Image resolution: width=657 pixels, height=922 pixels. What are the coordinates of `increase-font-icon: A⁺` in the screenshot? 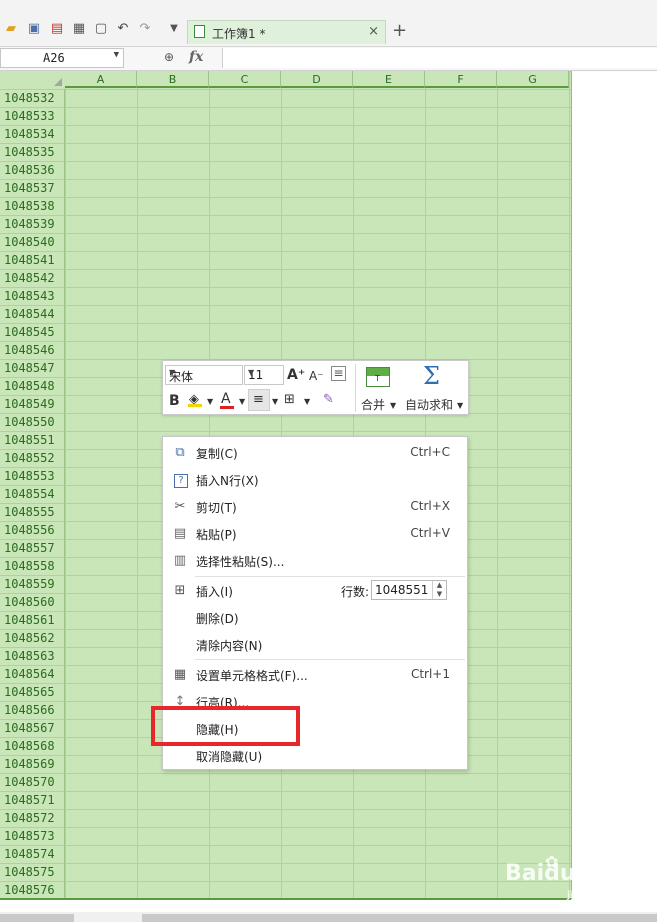 It's located at (296, 375).